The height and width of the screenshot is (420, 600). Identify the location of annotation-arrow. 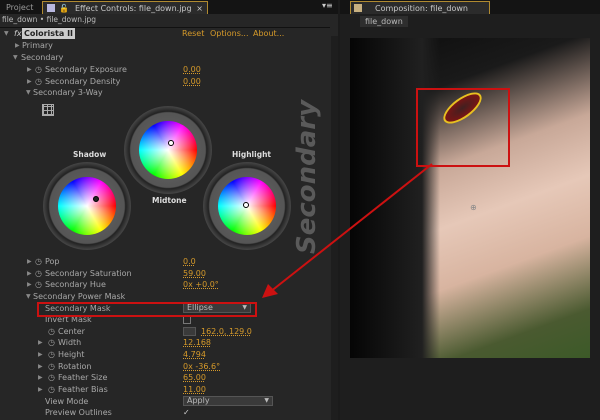
(347, 230).